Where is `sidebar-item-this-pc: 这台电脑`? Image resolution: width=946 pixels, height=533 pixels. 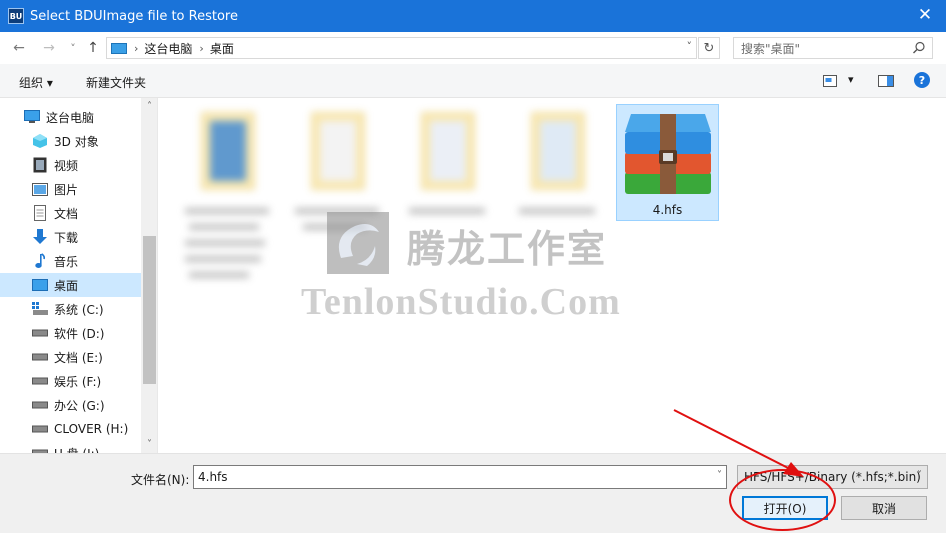
sidebar-item-this-pc: 这台电脑 is located at coordinates (70, 117).